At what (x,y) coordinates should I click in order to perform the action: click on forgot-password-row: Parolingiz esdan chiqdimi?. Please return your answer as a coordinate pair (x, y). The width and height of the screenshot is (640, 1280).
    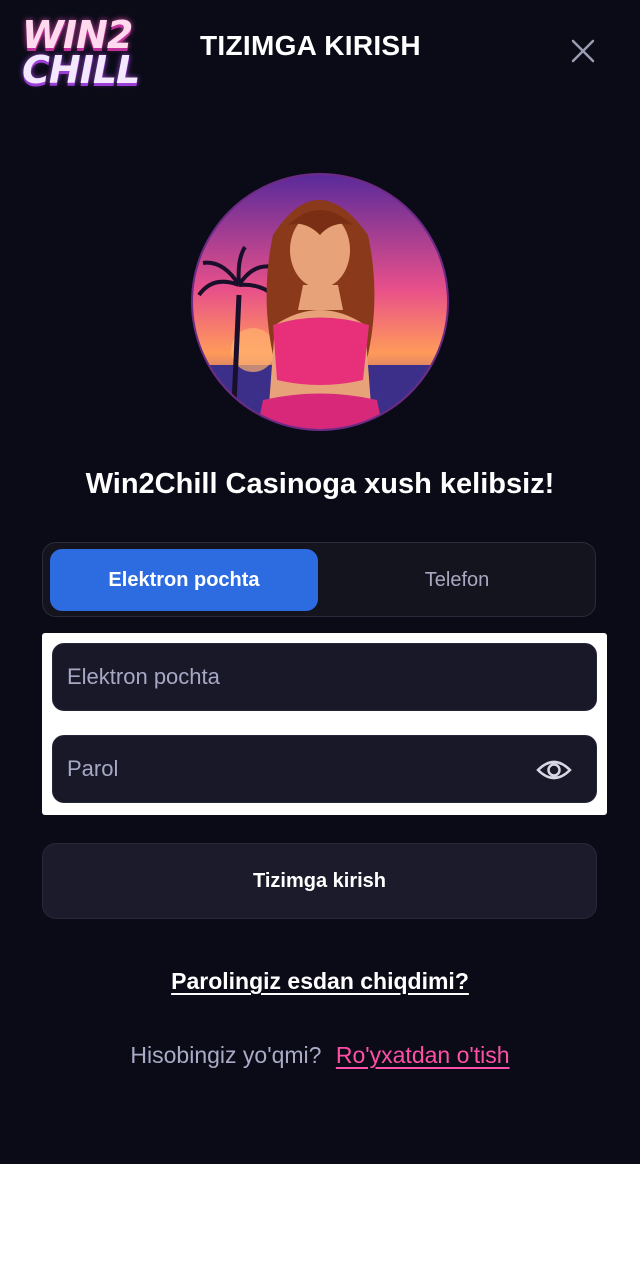
    Looking at the image, I should click on (320, 981).